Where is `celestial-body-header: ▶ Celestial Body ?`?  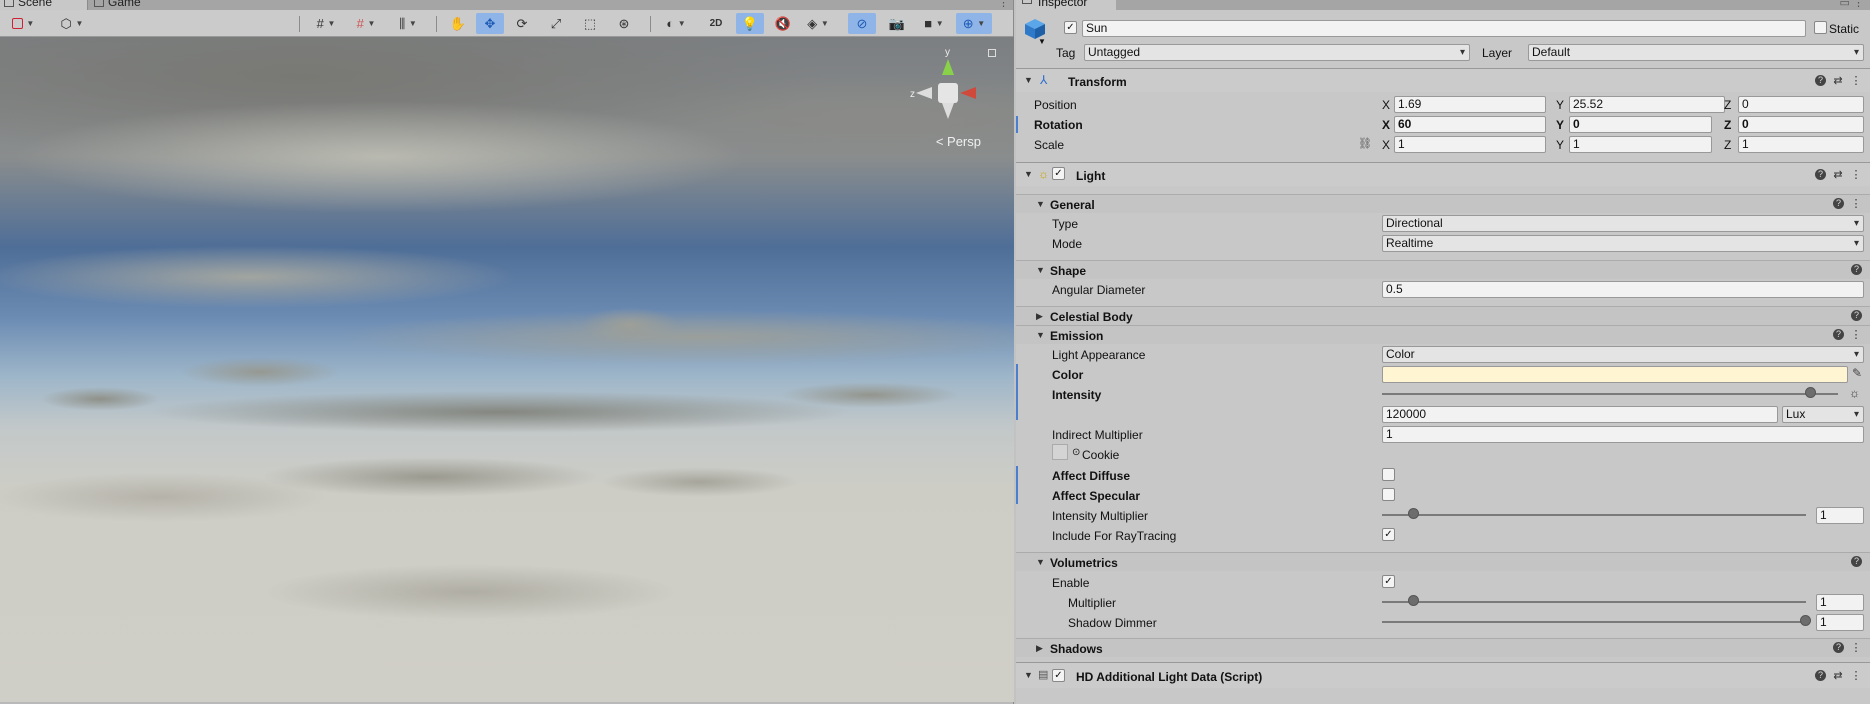
celestial-body-header: ▶ Celestial Body ? is located at coordinates (1443, 315).